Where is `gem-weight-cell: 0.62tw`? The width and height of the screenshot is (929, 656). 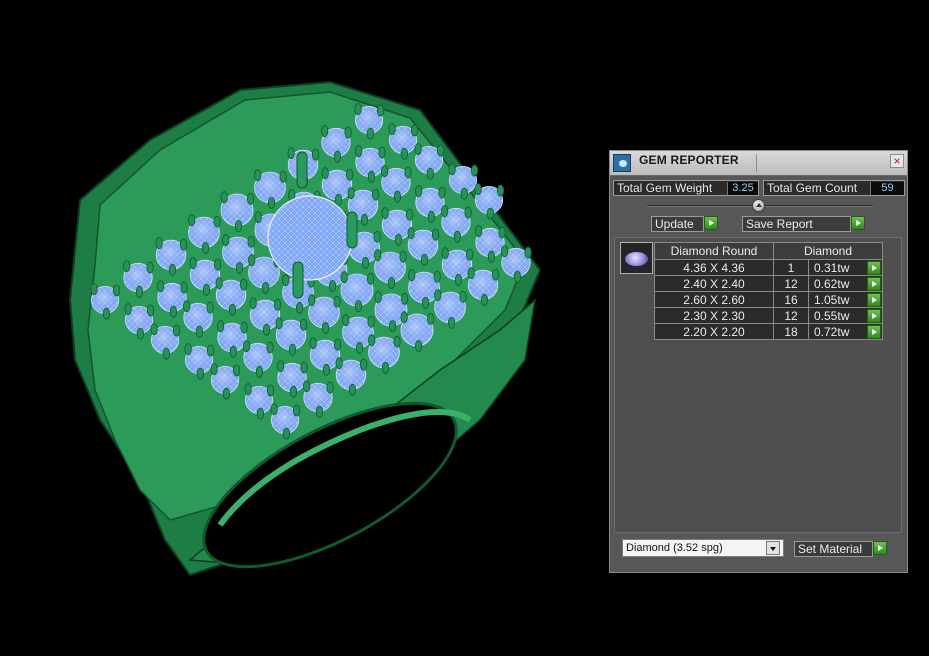
gem-weight-cell: 0.62tw is located at coordinates (845, 283).